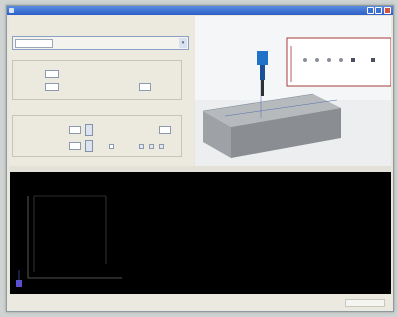 The image size is (398, 317). I want to click on section-1-right-field, so click(145, 87).